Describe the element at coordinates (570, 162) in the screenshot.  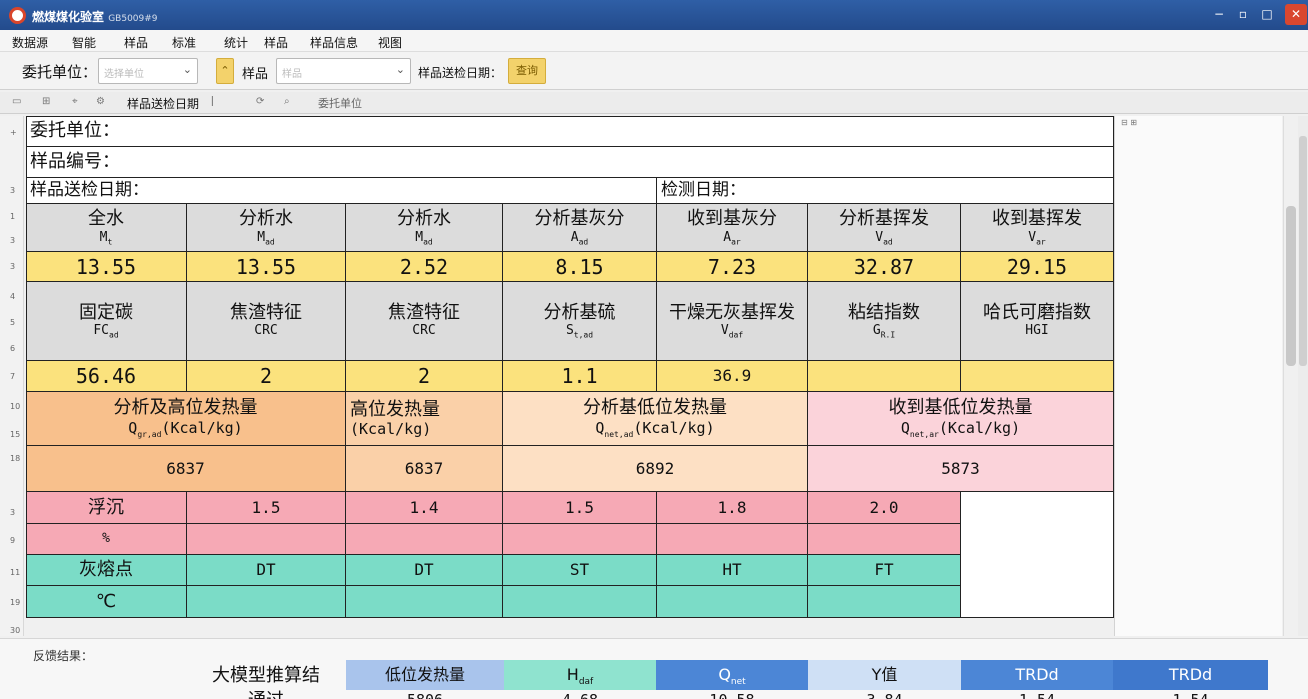
I see `sample-no-row: 样品编号：` at that location.